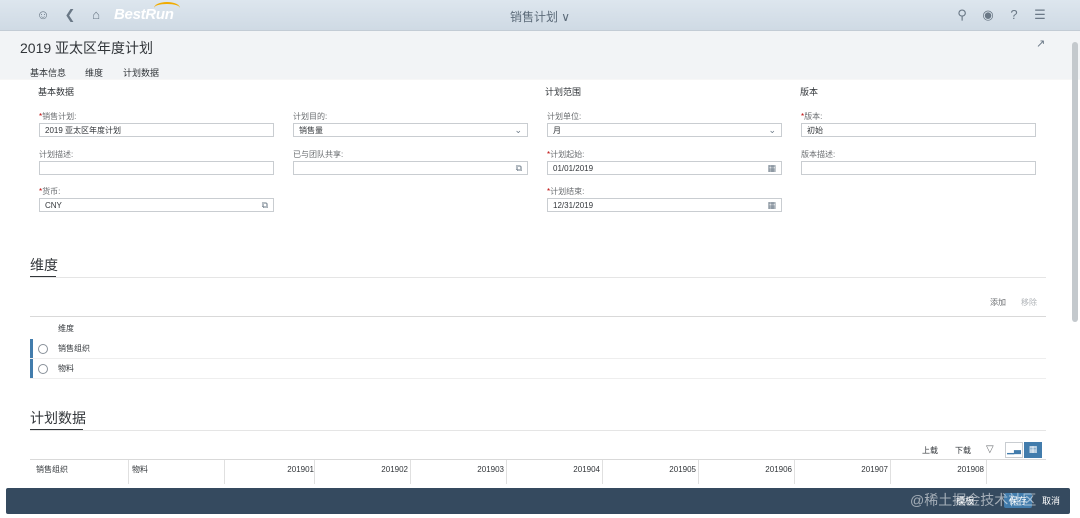 The height and width of the screenshot is (518, 1080). What do you see at coordinates (664, 205) in the screenshot?
I see `plan-end-datepicker: 12/31/2019 ▦` at bounding box center [664, 205].